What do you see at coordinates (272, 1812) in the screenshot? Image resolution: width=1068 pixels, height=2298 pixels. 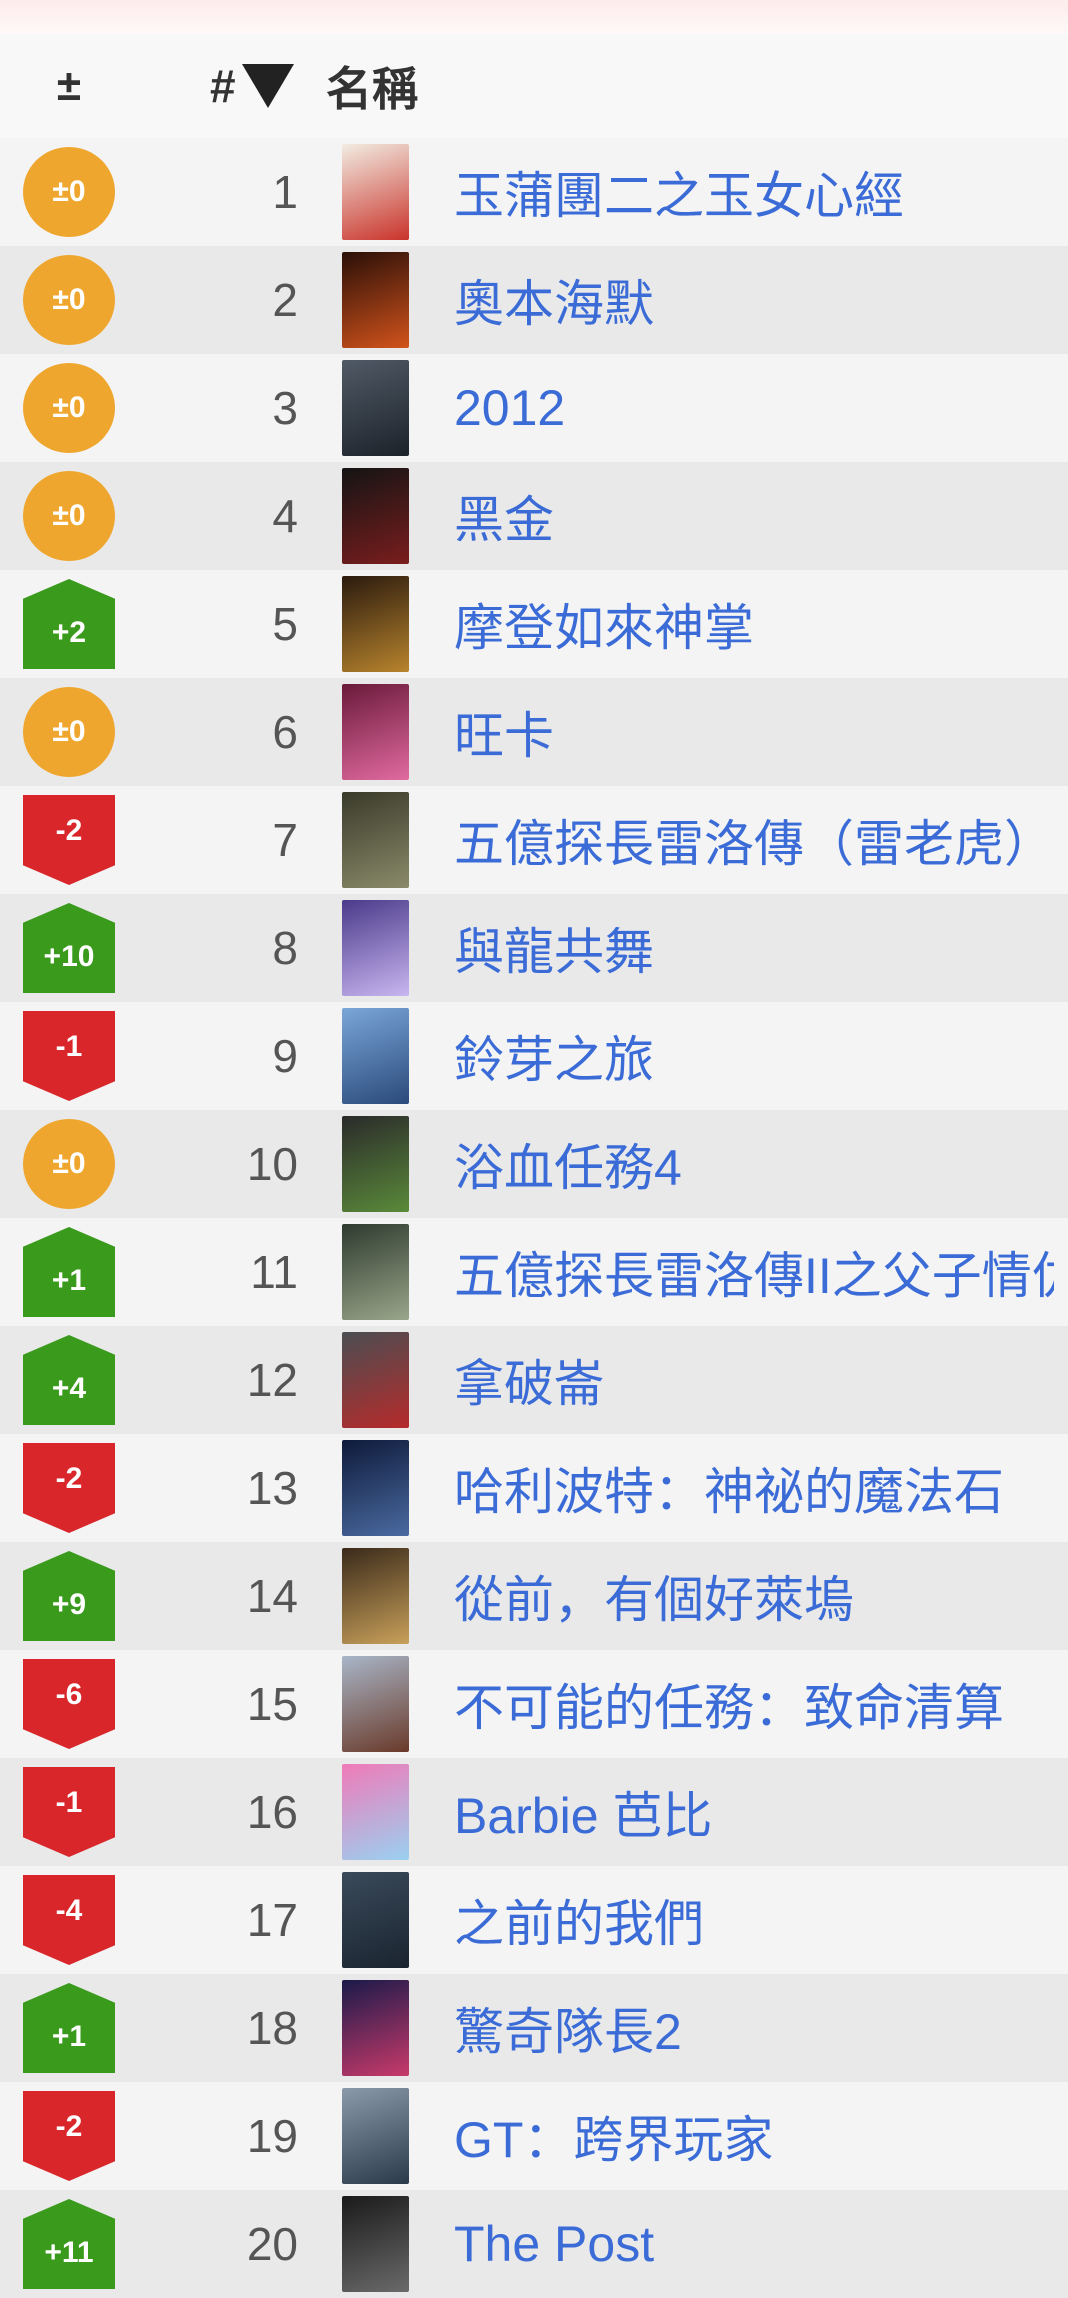 I see `rank-number: 16` at bounding box center [272, 1812].